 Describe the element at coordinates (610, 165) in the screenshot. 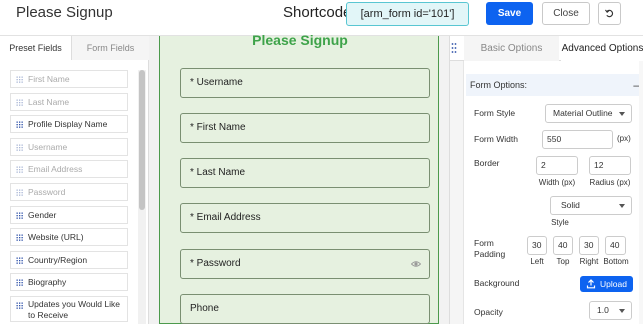

I see `border-radius-input: 12` at that location.